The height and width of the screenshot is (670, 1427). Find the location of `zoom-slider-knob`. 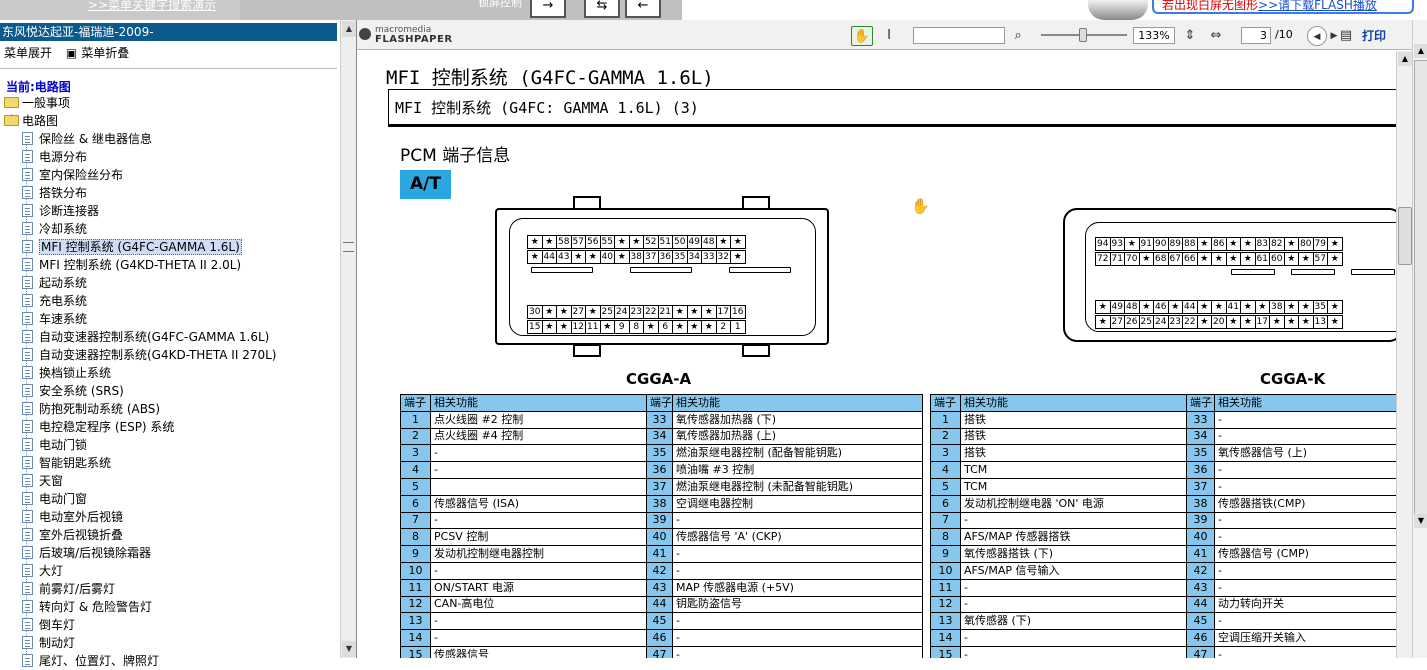

zoom-slider-knob is located at coordinates (1083, 35).